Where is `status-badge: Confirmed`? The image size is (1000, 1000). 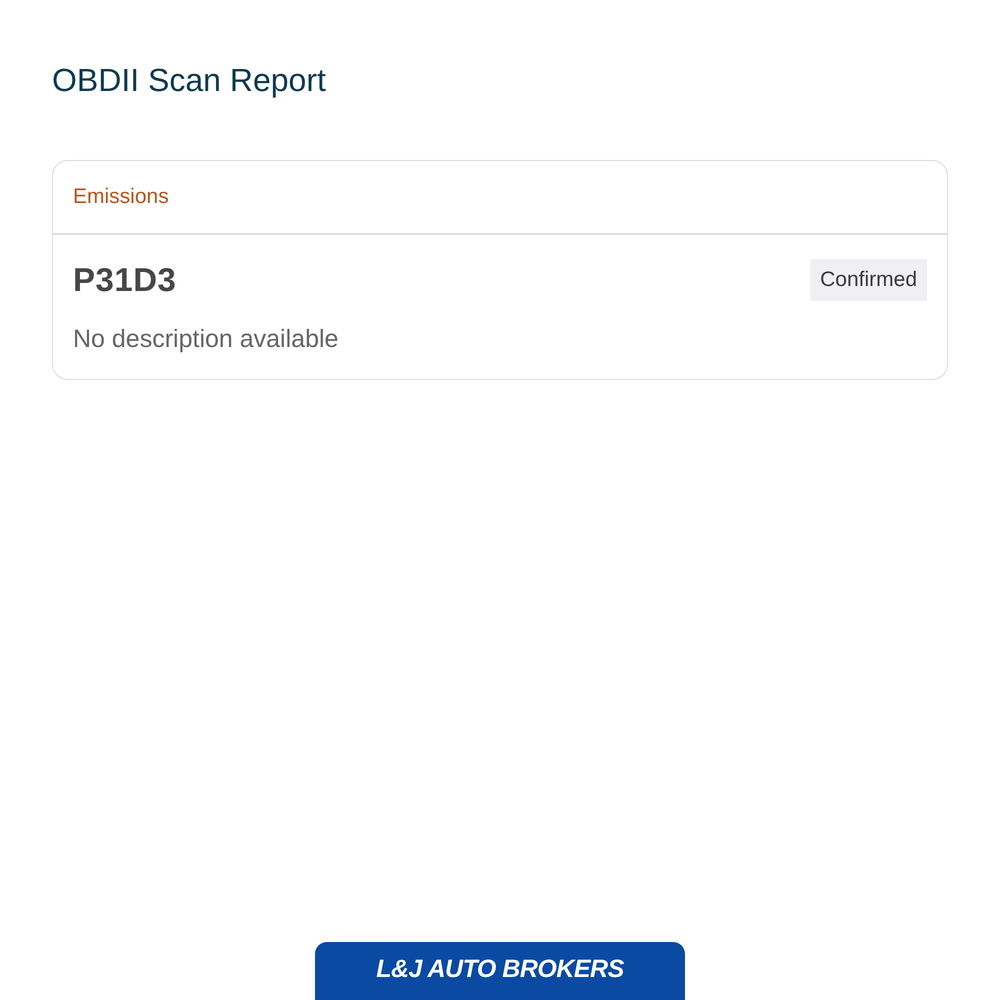
status-badge: Confirmed is located at coordinates (868, 280).